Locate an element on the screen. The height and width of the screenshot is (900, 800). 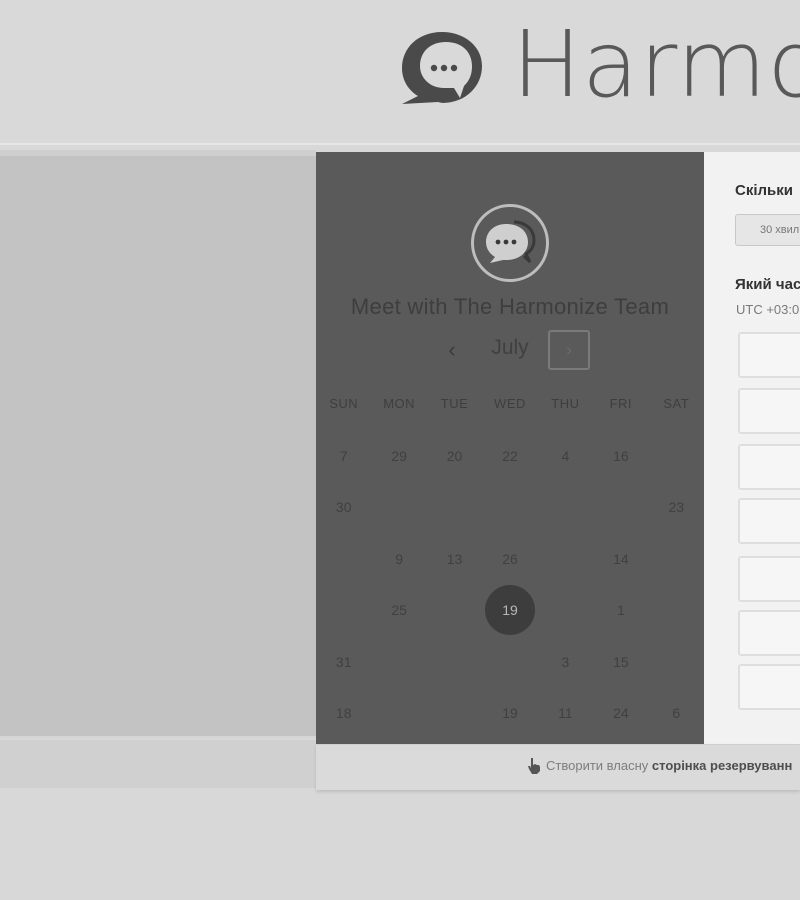
calendar-day-number: 13 is located at coordinates (454, 558).